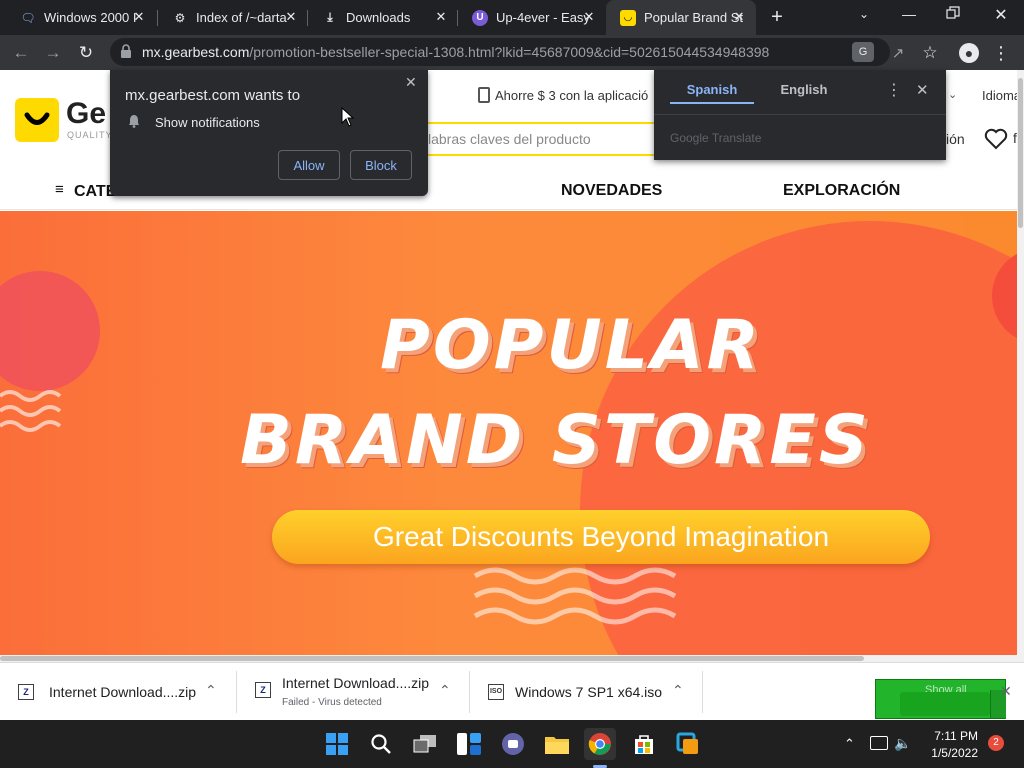 The height and width of the screenshot is (768, 1024). What do you see at coordinates (1020, 366) in the screenshot?
I see `vertical-scrollbar` at bounding box center [1020, 366].